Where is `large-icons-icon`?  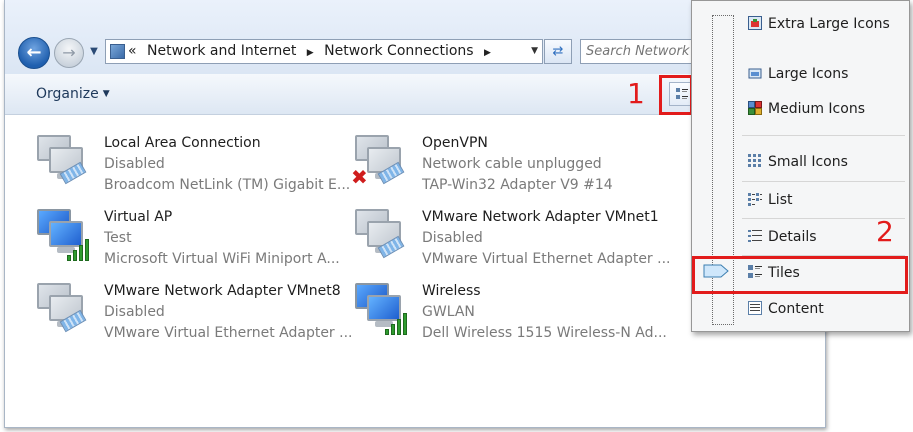
large-icons-icon is located at coordinates (755, 73).